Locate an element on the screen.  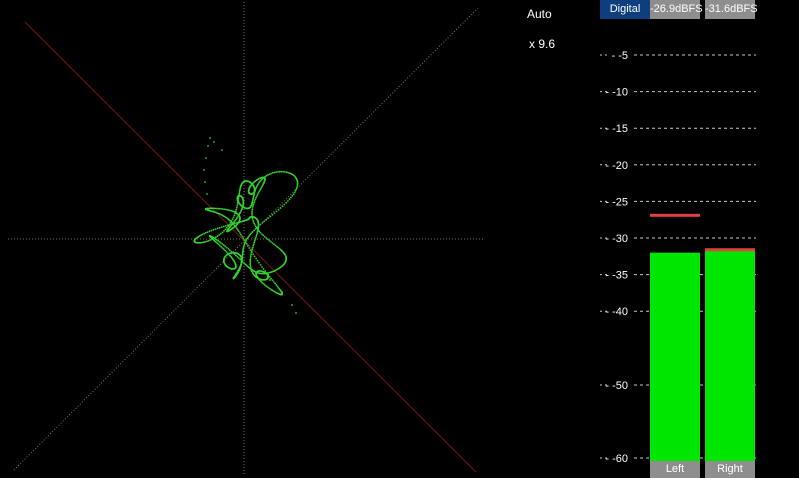
scale-label: - -10 is located at coordinates (616, 93).